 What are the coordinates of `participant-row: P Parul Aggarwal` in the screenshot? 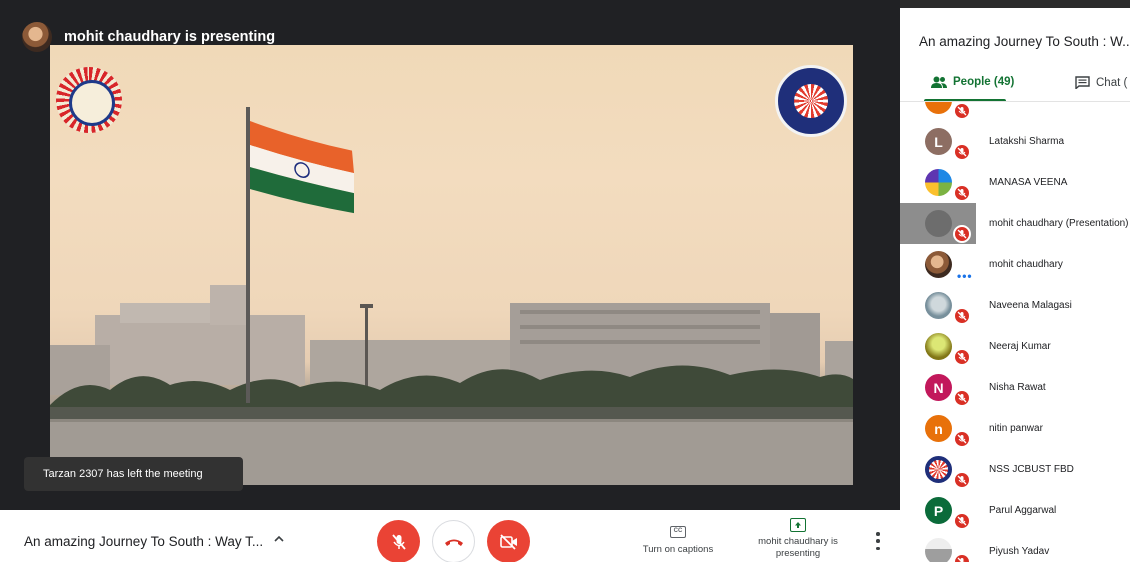 It's located at (1015, 510).